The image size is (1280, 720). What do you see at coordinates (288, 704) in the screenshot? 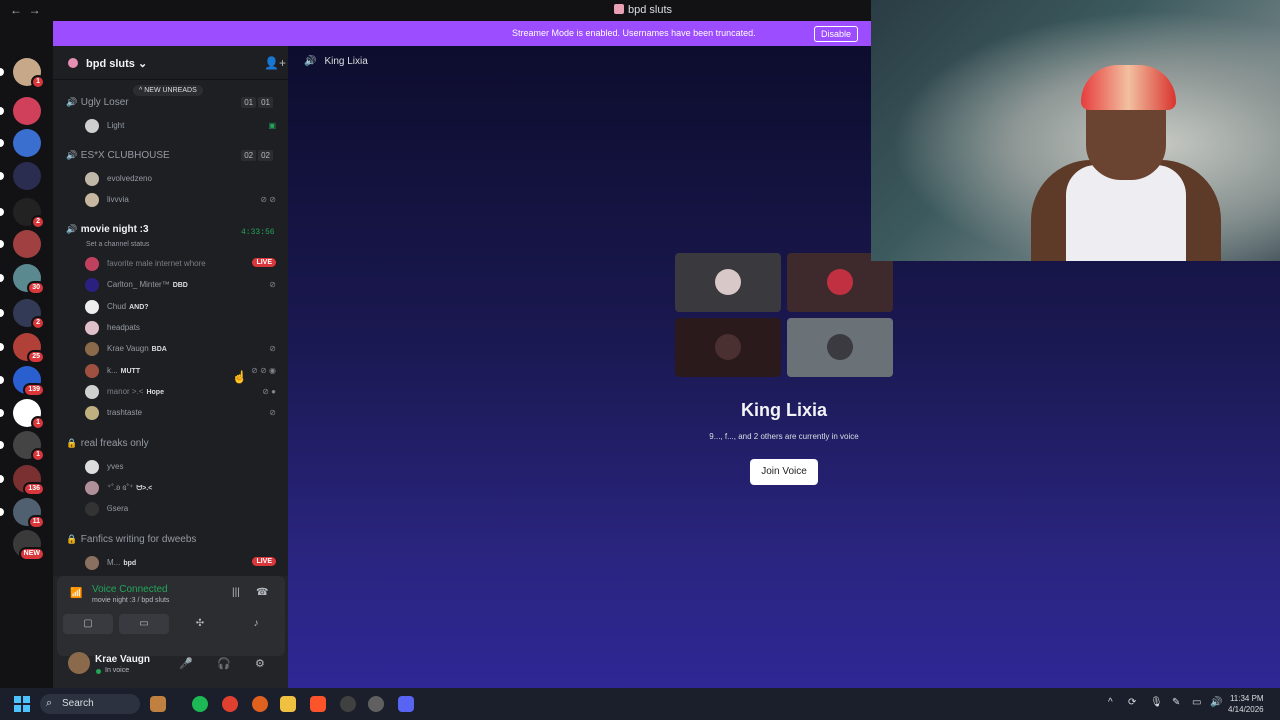
I see `file-explorer-icon` at bounding box center [288, 704].